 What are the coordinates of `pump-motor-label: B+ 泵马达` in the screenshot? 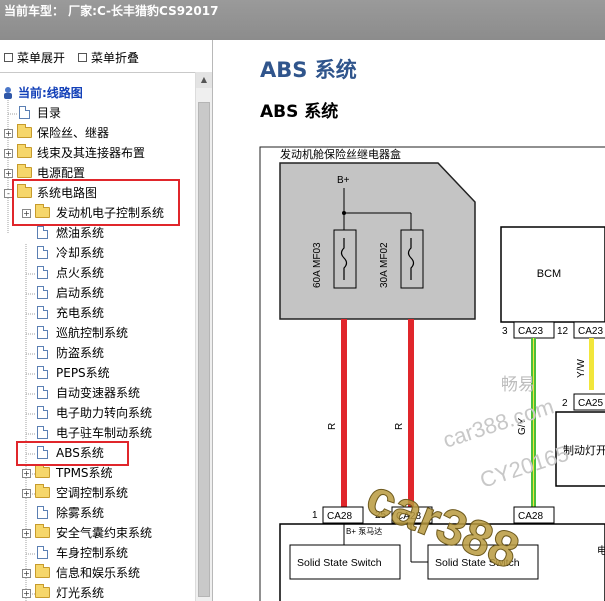 It's located at (364, 531).